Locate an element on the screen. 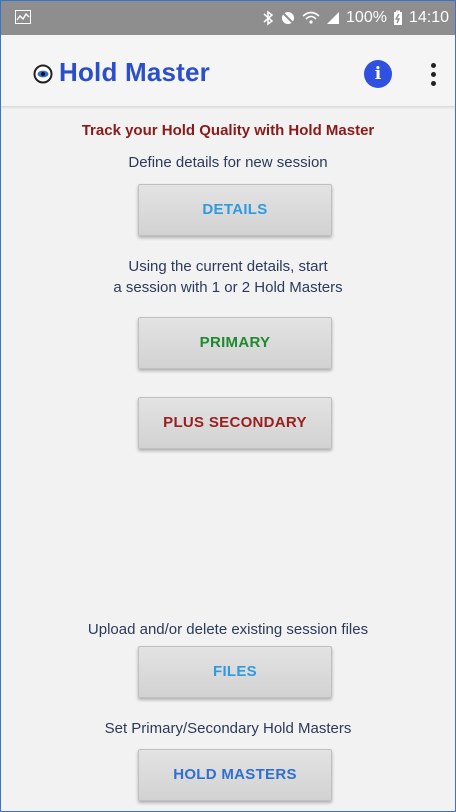 The image size is (456, 812). battery-percent: 100% is located at coordinates (366, 17).